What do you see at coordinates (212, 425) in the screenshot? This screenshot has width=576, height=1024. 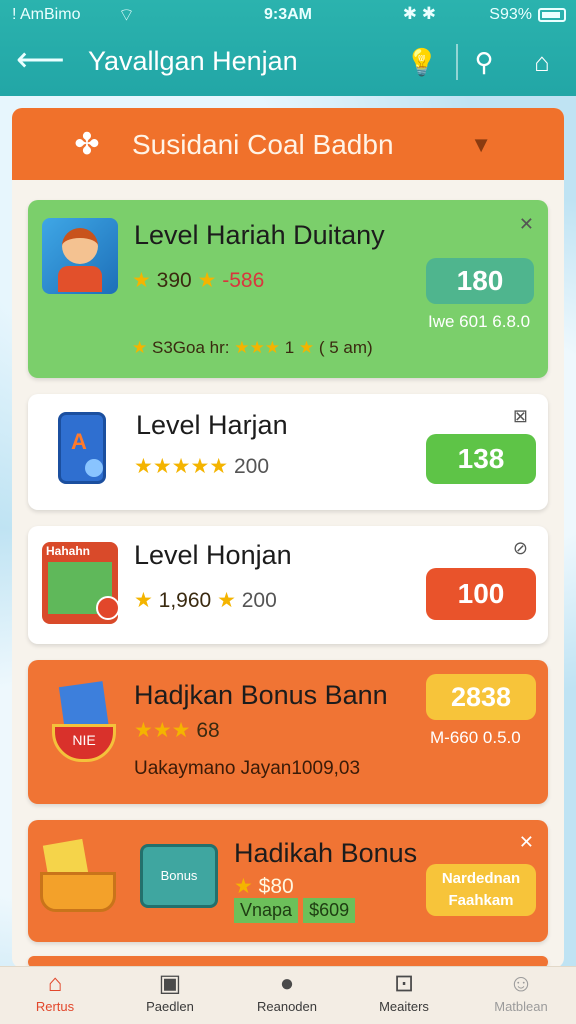 I see `level-title: Level Harjan` at bounding box center [212, 425].